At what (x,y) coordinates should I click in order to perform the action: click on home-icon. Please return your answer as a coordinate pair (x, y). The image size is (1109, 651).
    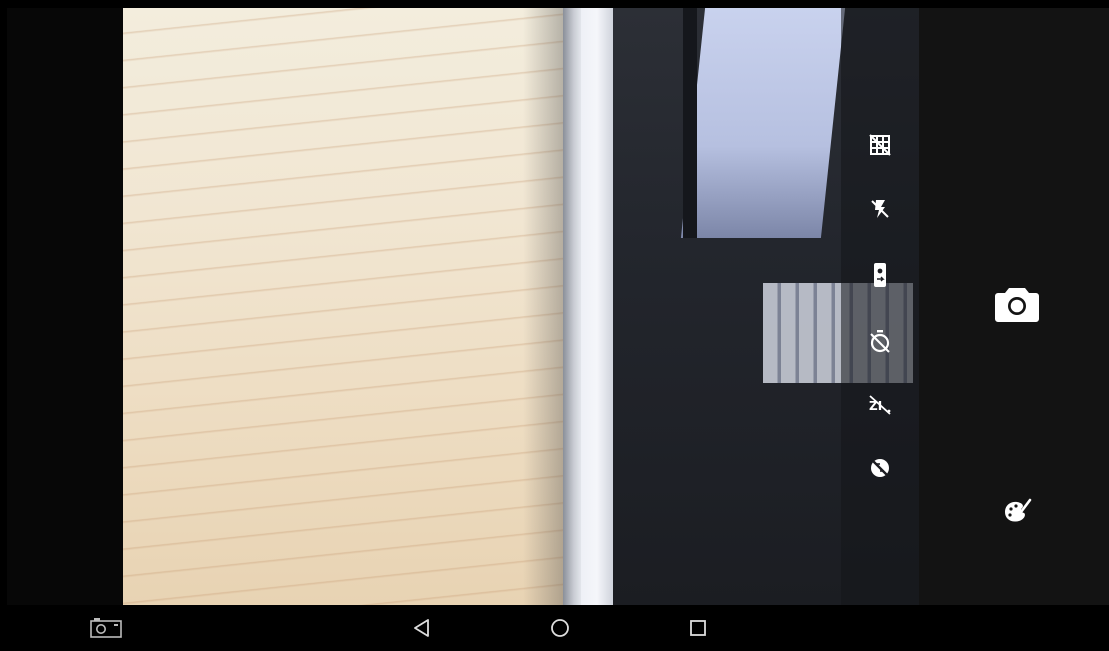
    Looking at the image, I should click on (560, 628).